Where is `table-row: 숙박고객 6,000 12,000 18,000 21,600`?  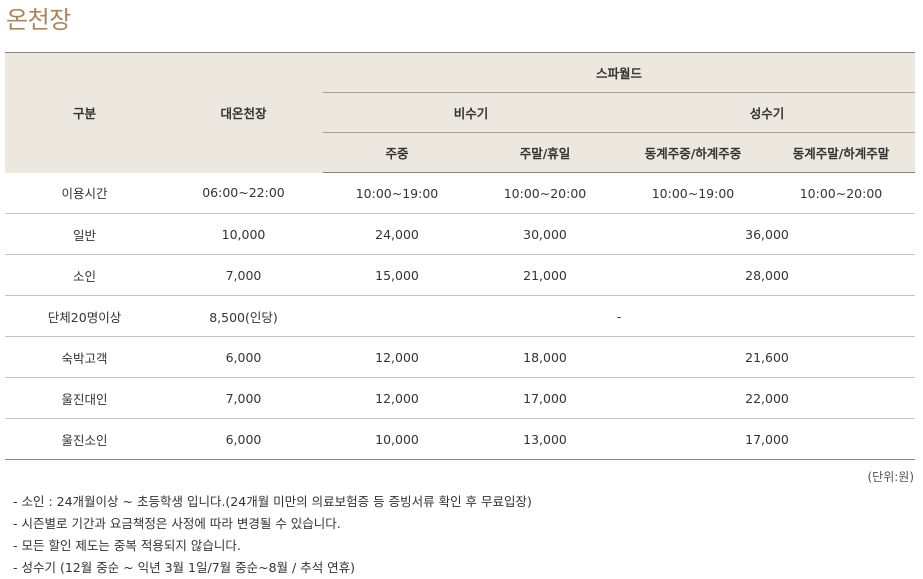
table-row: 숙박고객 6,000 12,000 18,000 21,600 is located at coordinates (460, 357).